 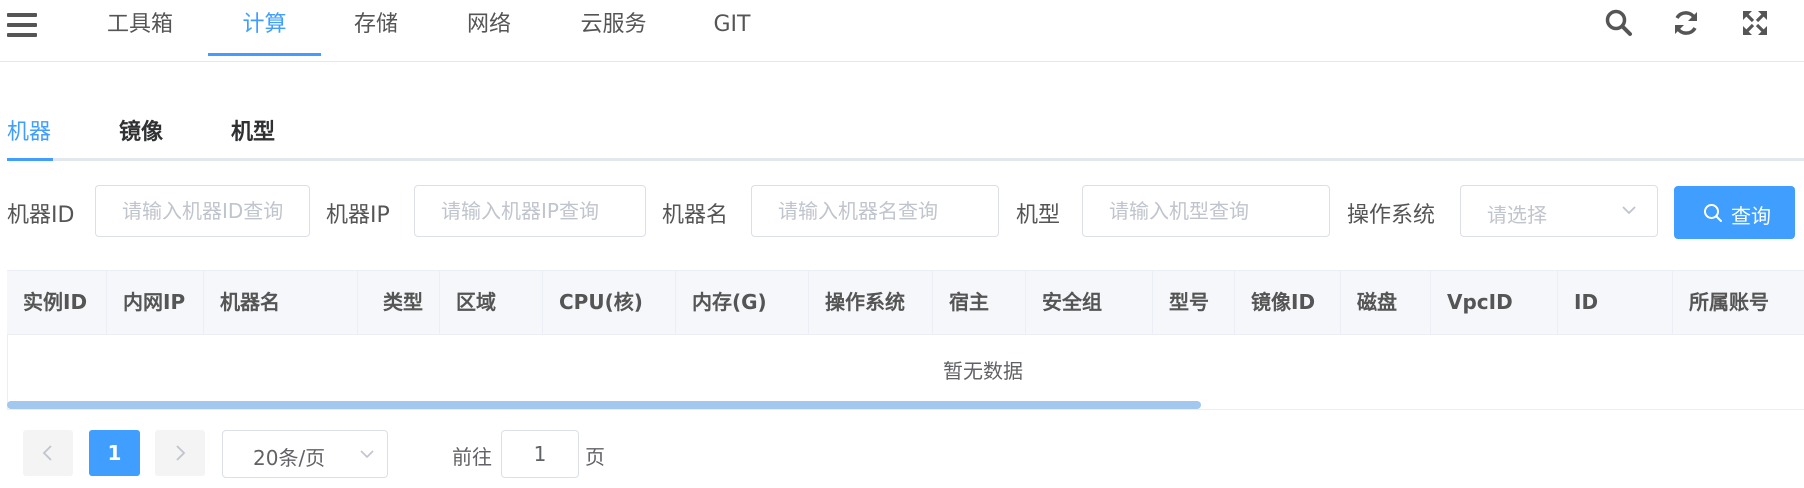 What do you see at coordinates (902, 131) in the screenshot?
I see `sub-tabs: 机器 镜像 机型` at bounding box center [902, 131].